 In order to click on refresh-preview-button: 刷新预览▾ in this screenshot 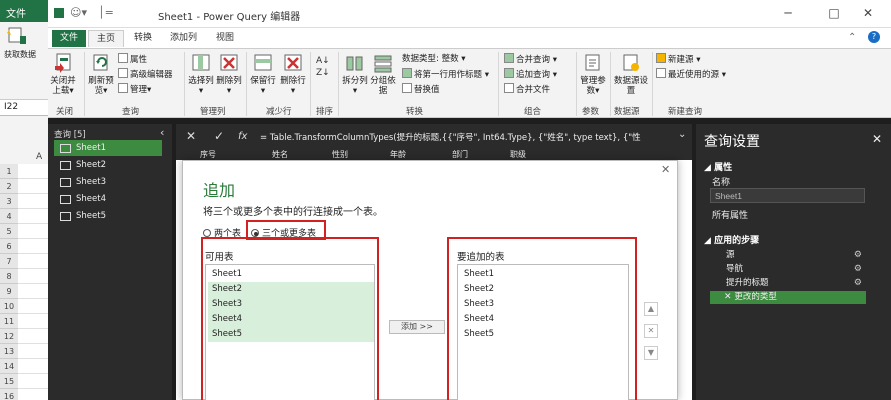, I will do `click(101, 74)`.